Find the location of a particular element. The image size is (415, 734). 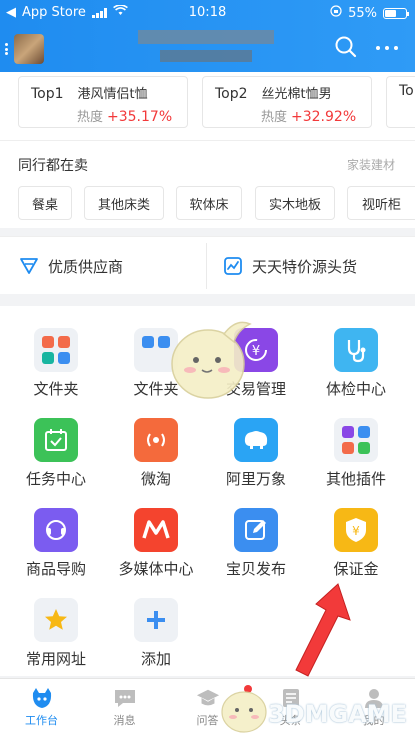

peer-chip: 餐桌 is located at coordinates (45, 203).